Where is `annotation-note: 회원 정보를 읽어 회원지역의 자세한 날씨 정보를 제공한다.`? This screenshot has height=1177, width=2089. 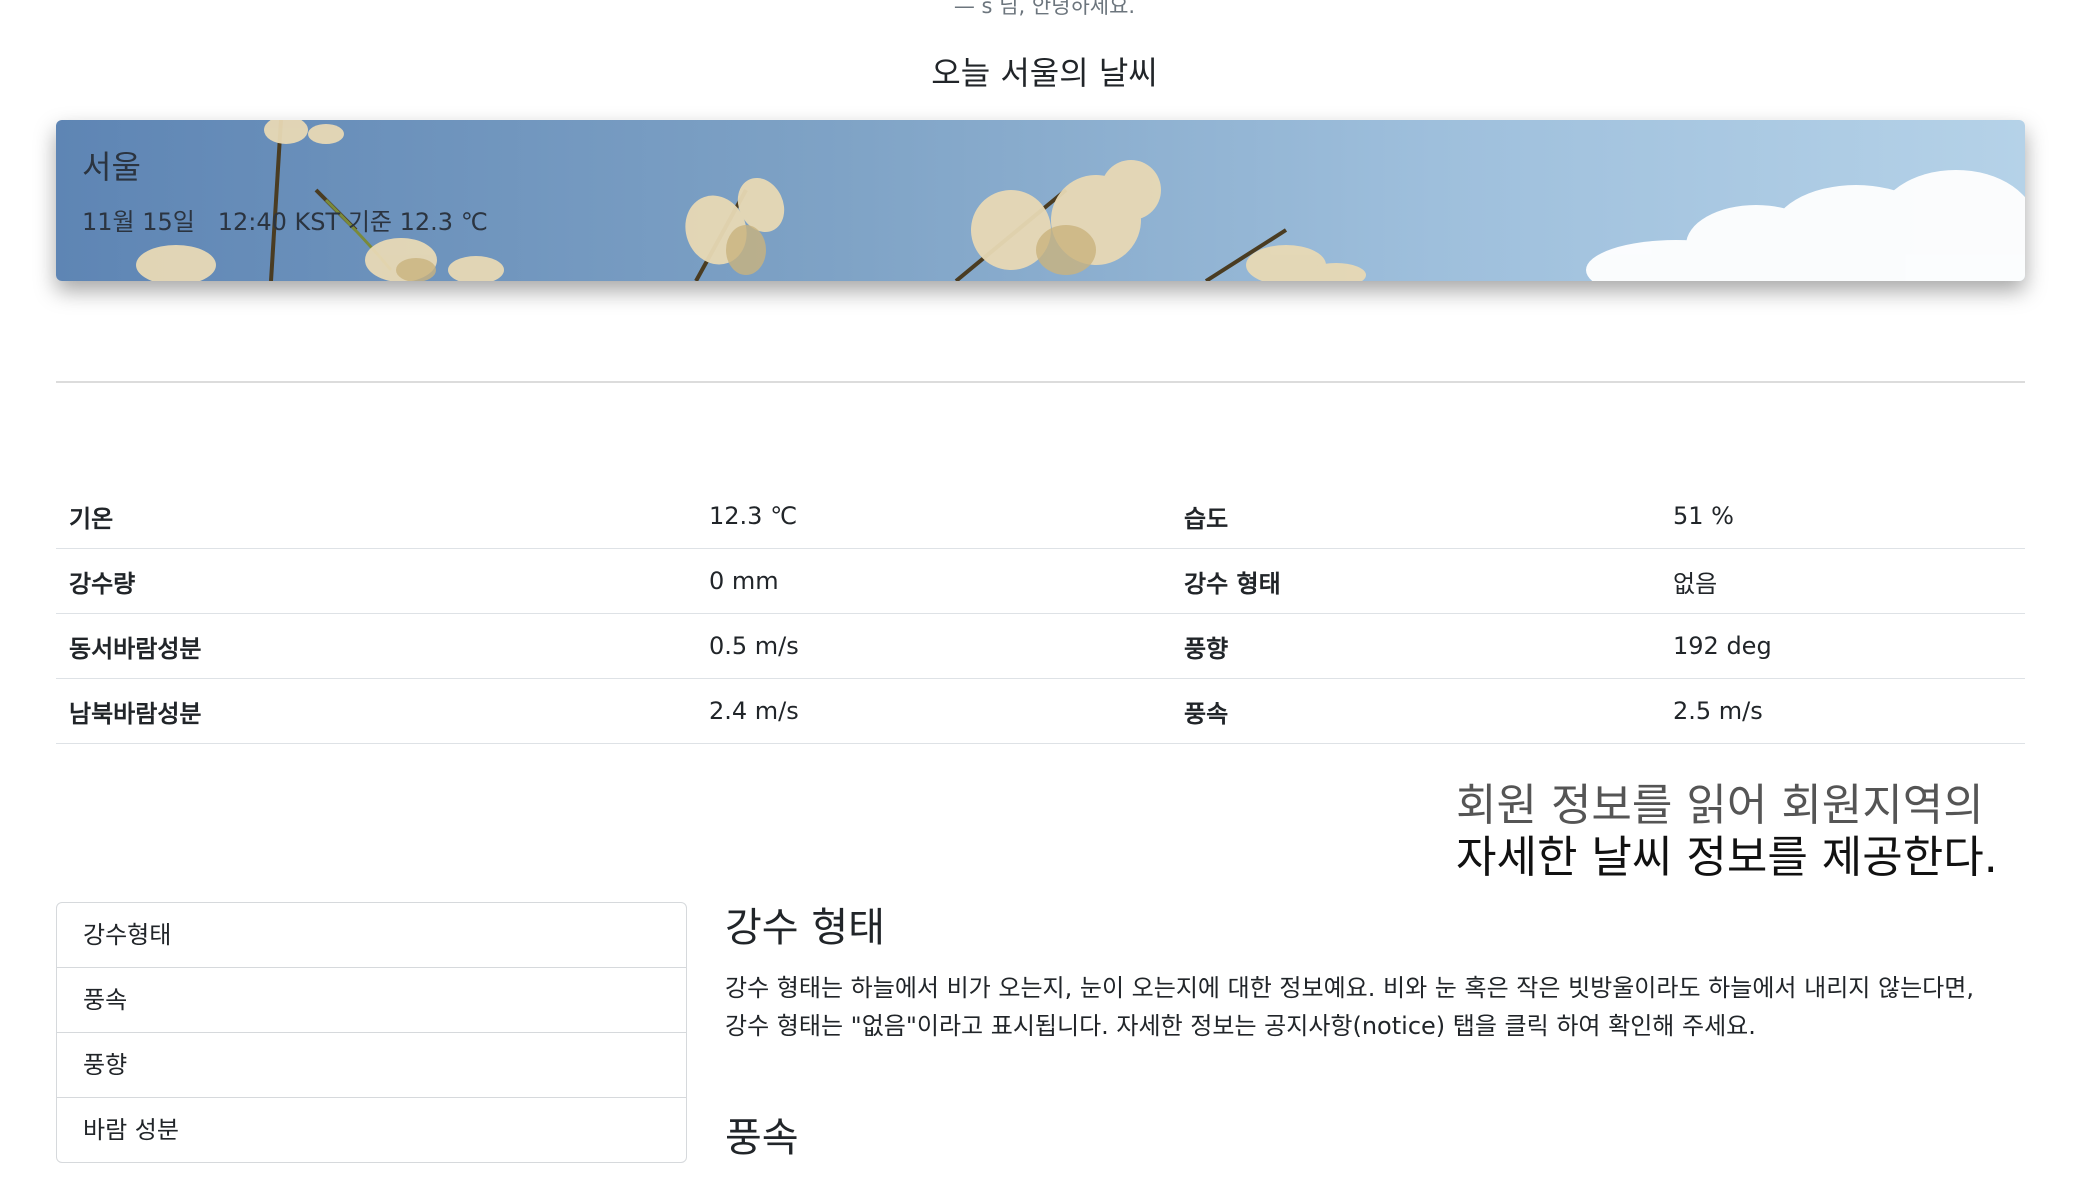 annotation-note: 회원 정보를 읽어 회원지역의 자세한 날씨 정보를 제공한다. is located at coordinates (1727, 832).